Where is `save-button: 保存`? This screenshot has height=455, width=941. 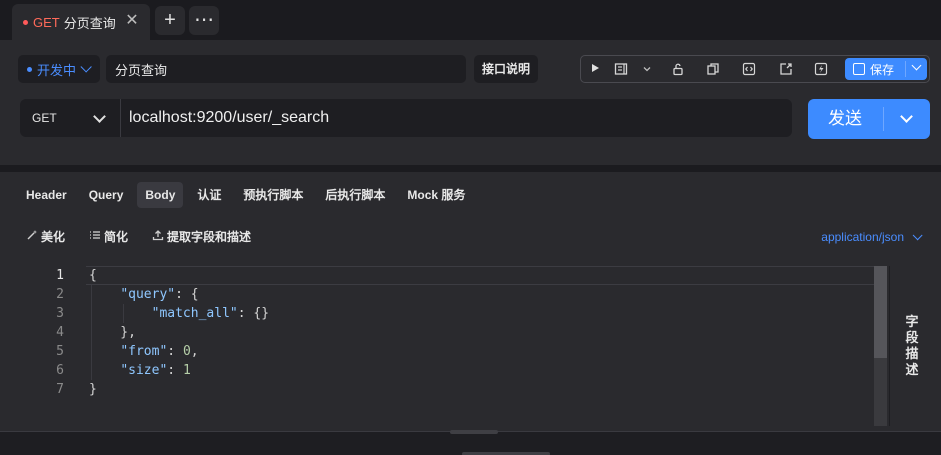 save-button: 保存 is located at coordinates (886, 69).